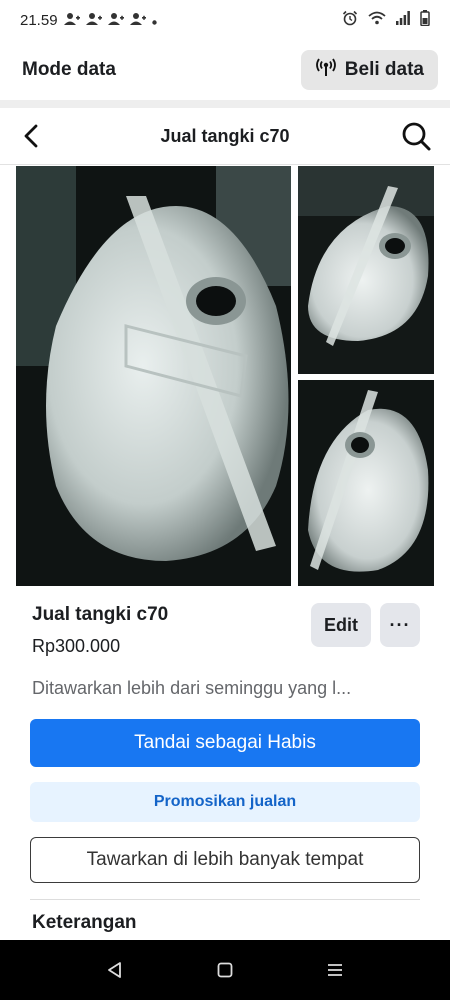  What do you see at coordinates (39, 20) in the screenshot?
I see `status-time: 21.59` at bounding box center [39, 20].